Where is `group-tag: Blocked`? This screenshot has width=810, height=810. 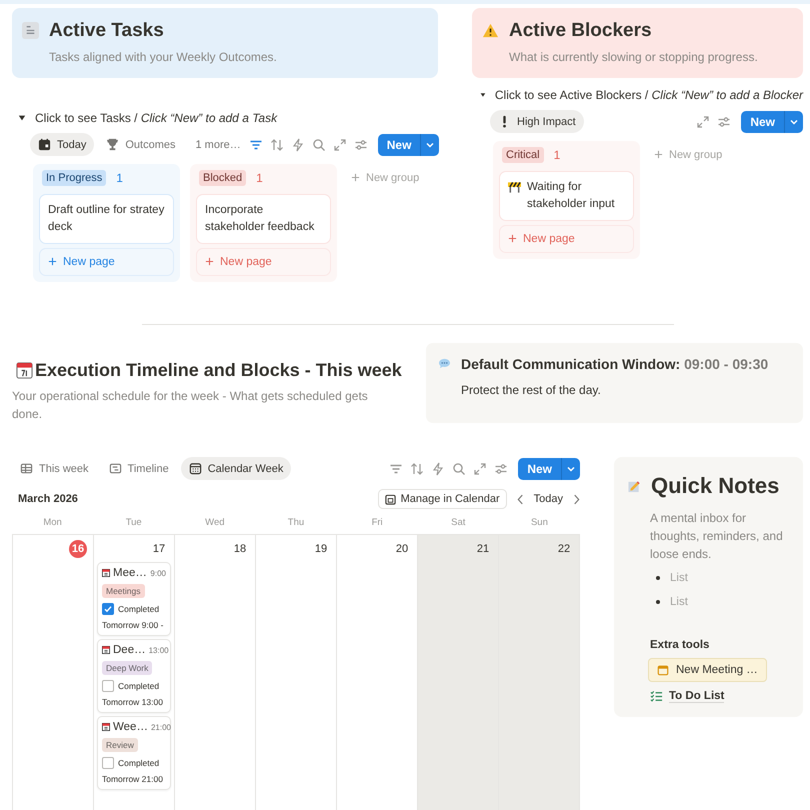
group-tag: Blocked is located at coordinates (222, 178).